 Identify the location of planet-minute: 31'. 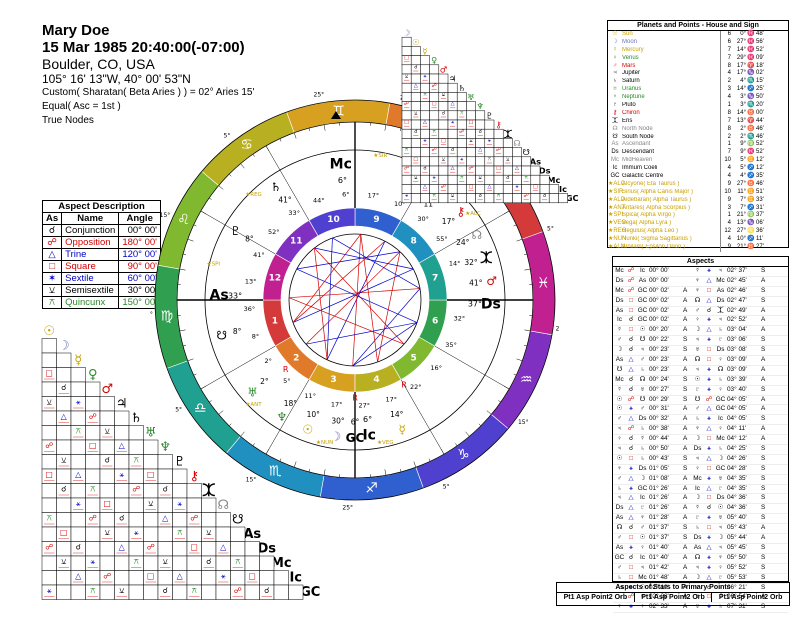
(760, 207).